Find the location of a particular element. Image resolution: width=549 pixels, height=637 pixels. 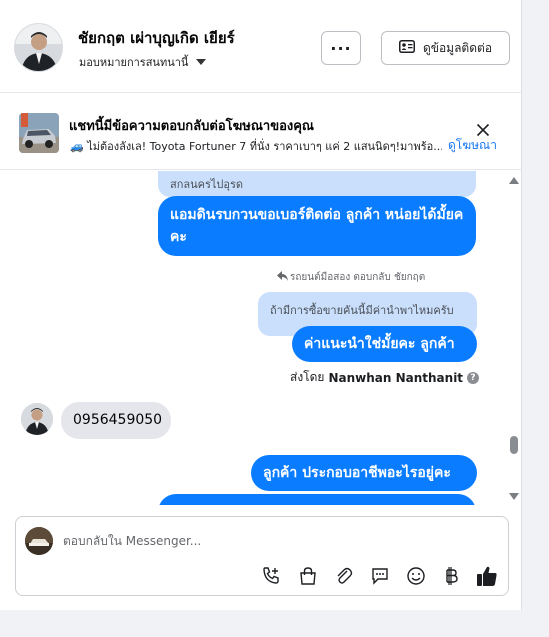

ad-banner-title: แชทนี้มีข้อความตอบกลับต่อโฆษณาของคุณ is located at coordinates (191, 126).